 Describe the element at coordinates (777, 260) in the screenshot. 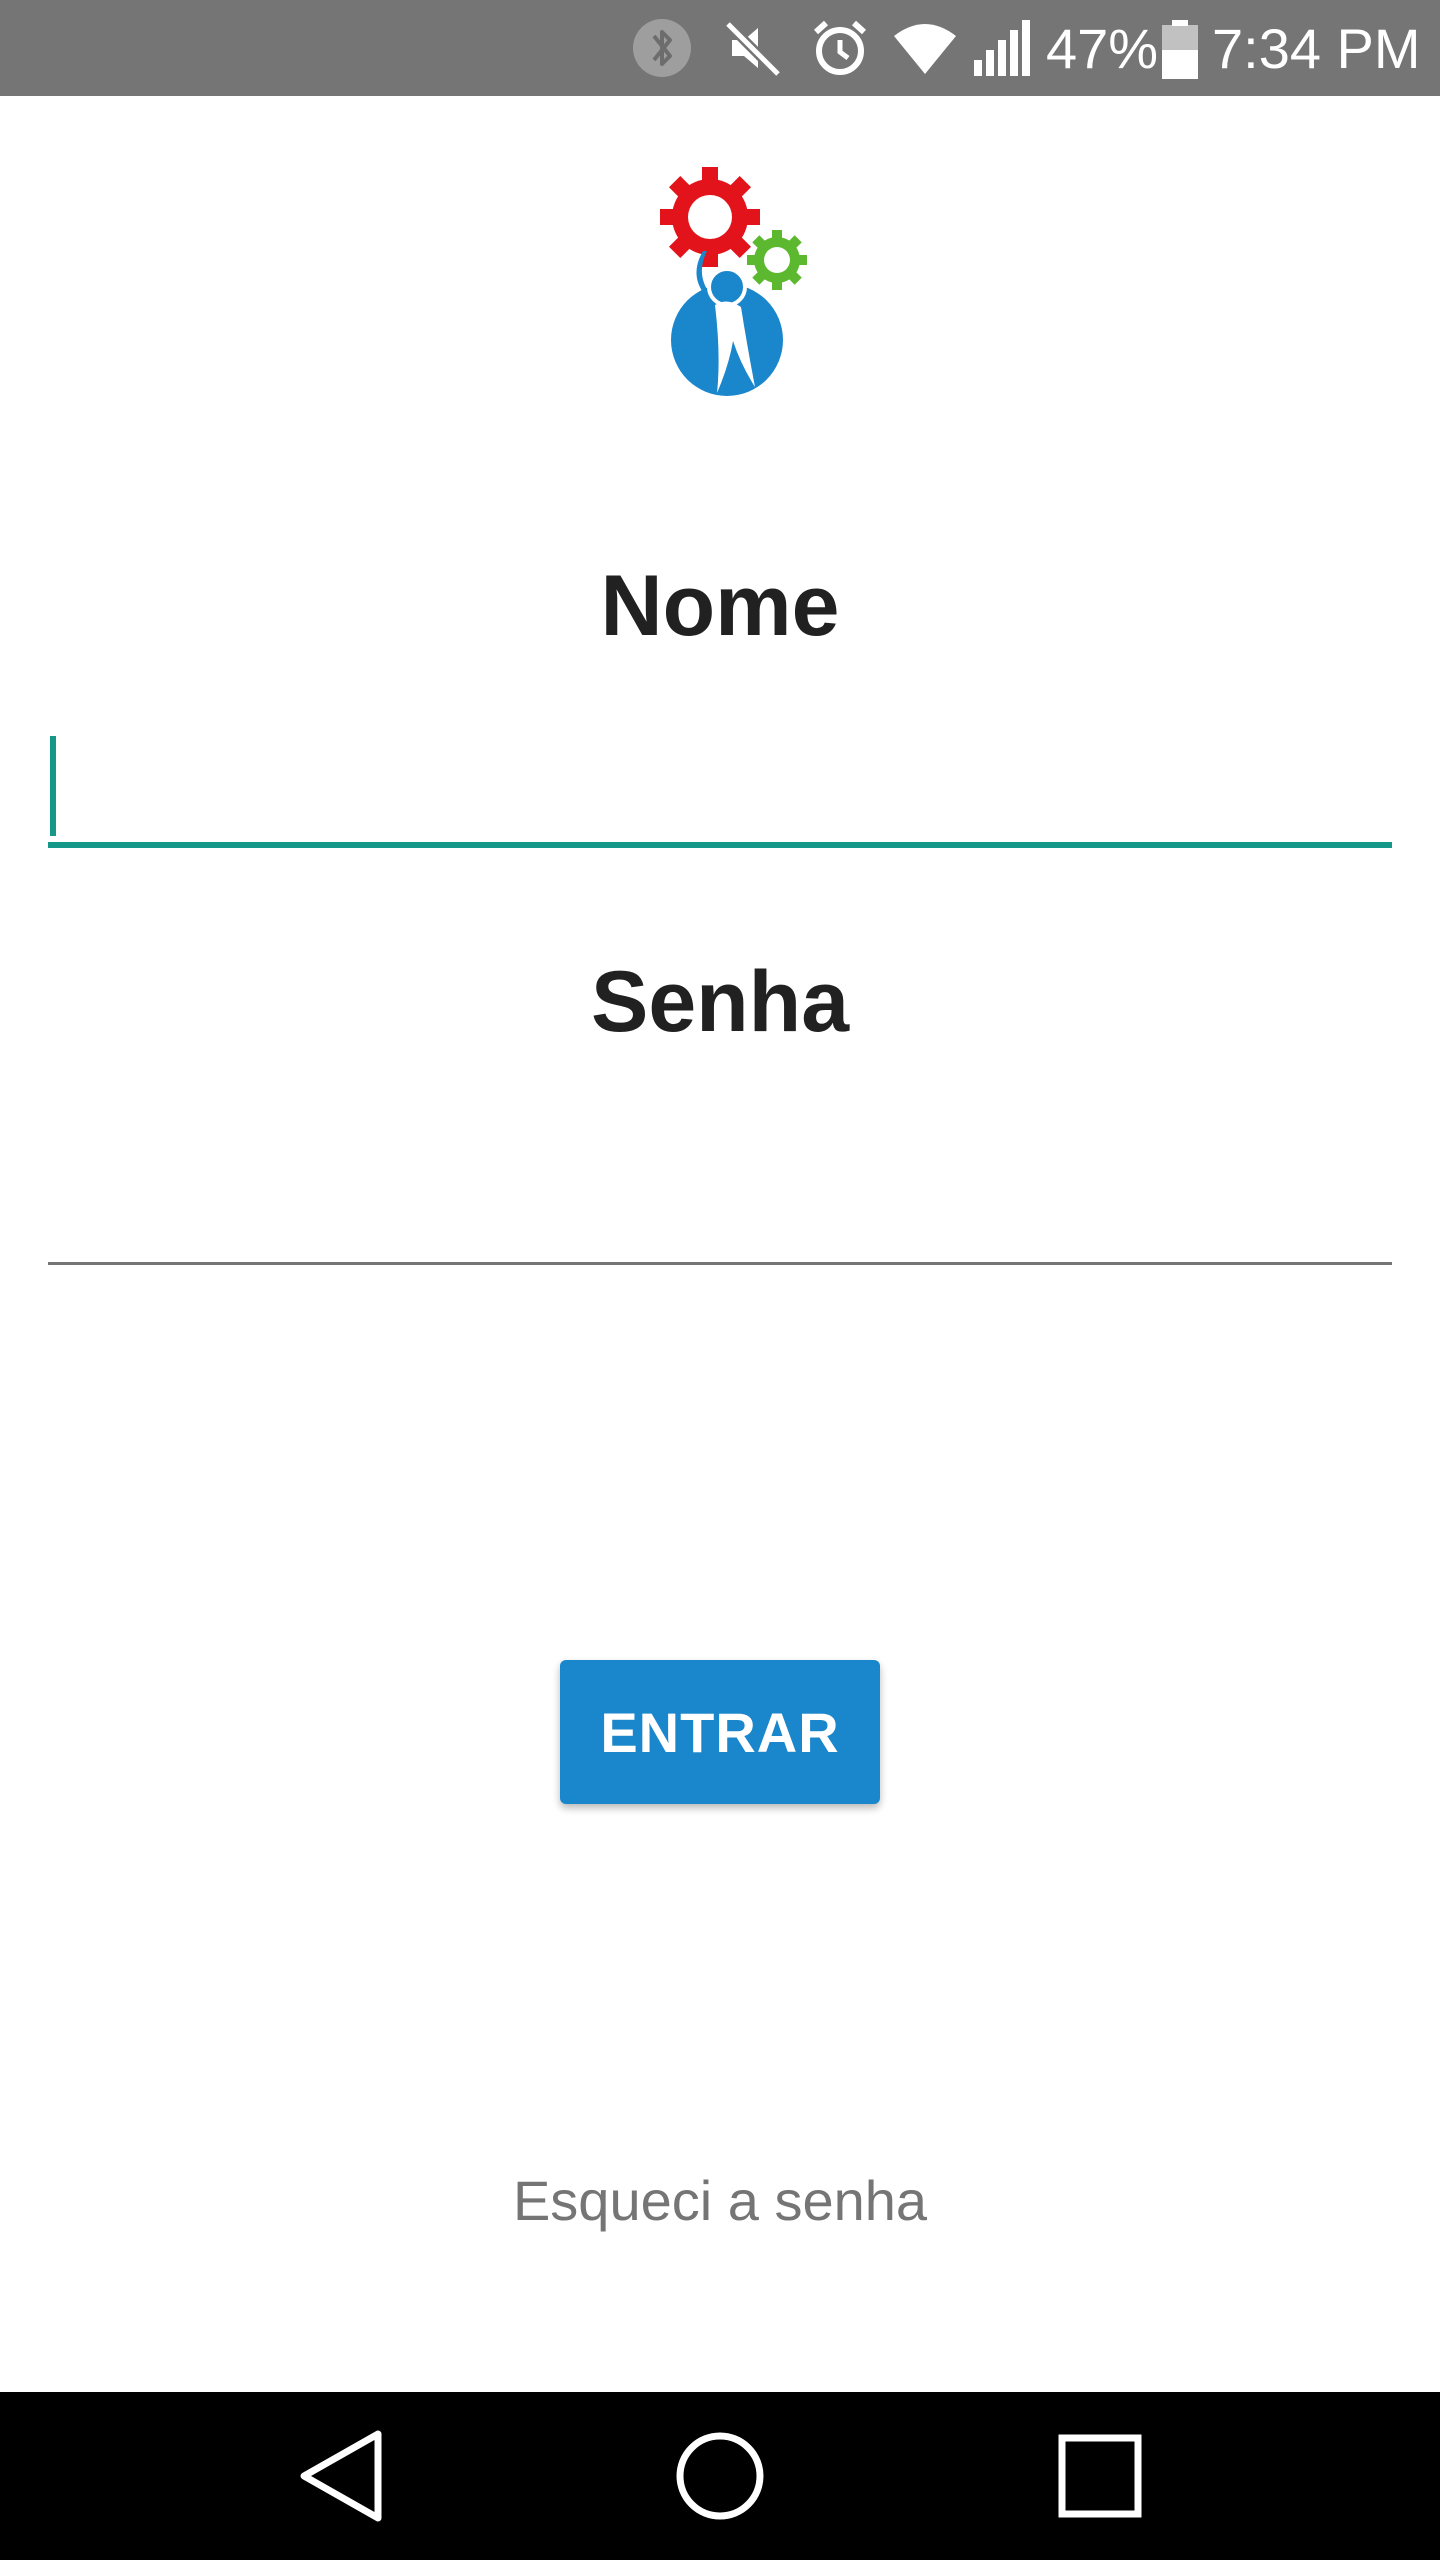

I see `green-gear-icon` at that location.